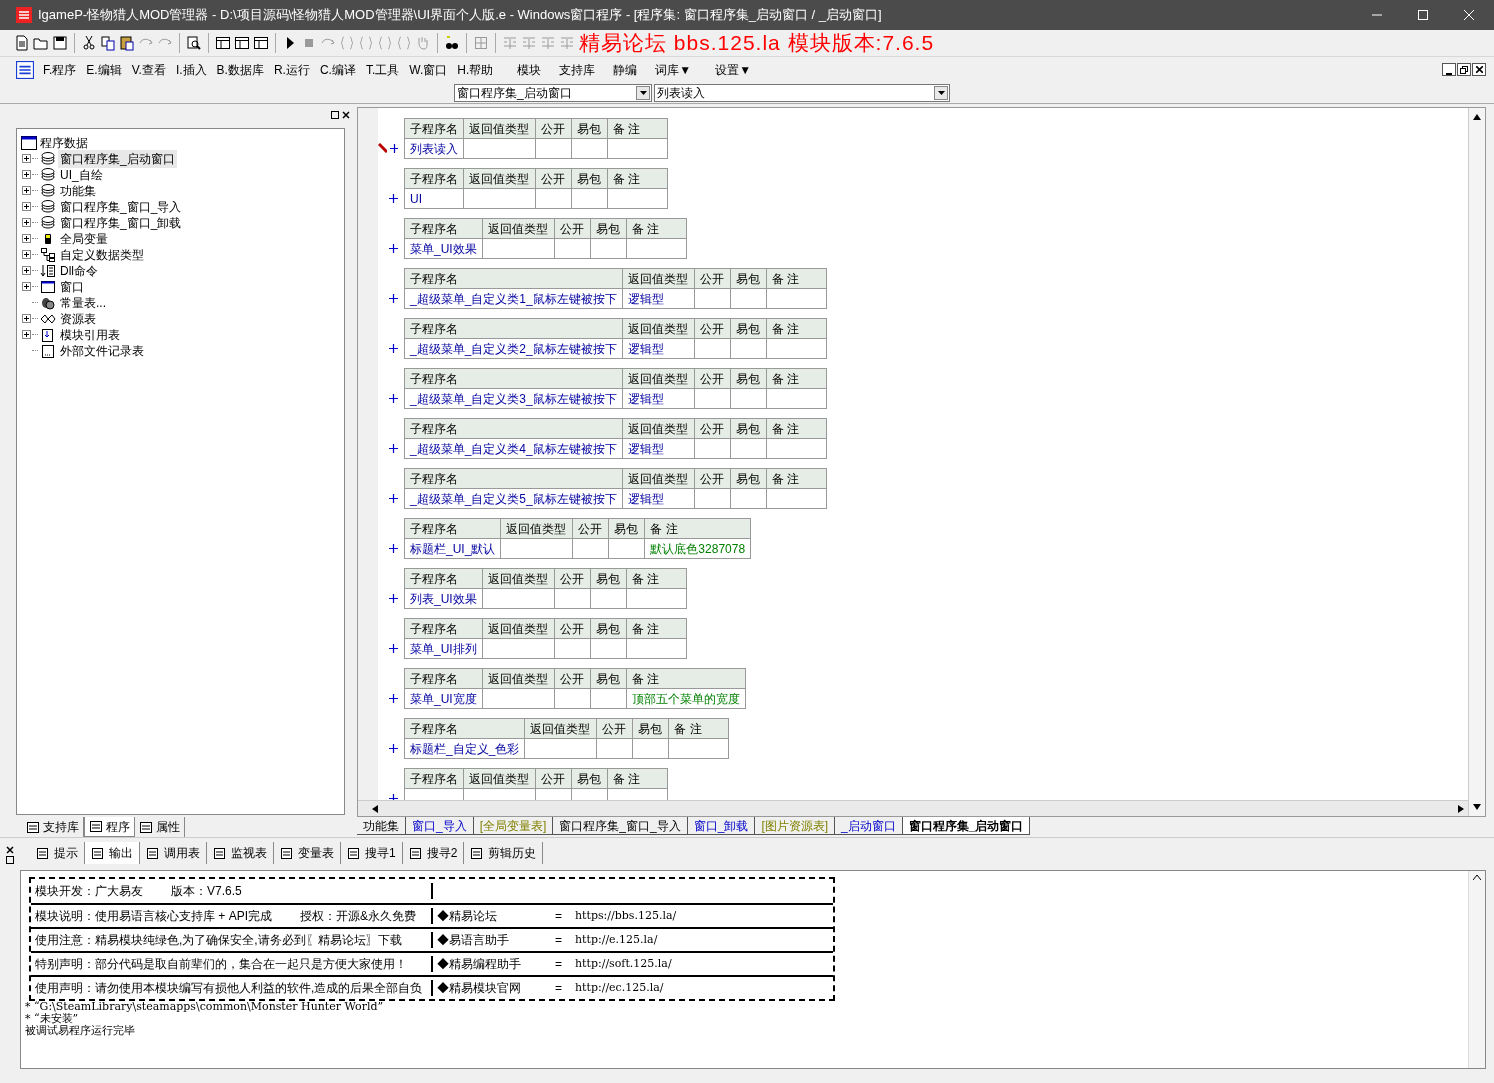 The height and width of the screenshot is (1083, 1494). What do you see at coordinates (452, 43) in the screenshot?
I see `binoculars-icon` at bounding box center [452, 43].